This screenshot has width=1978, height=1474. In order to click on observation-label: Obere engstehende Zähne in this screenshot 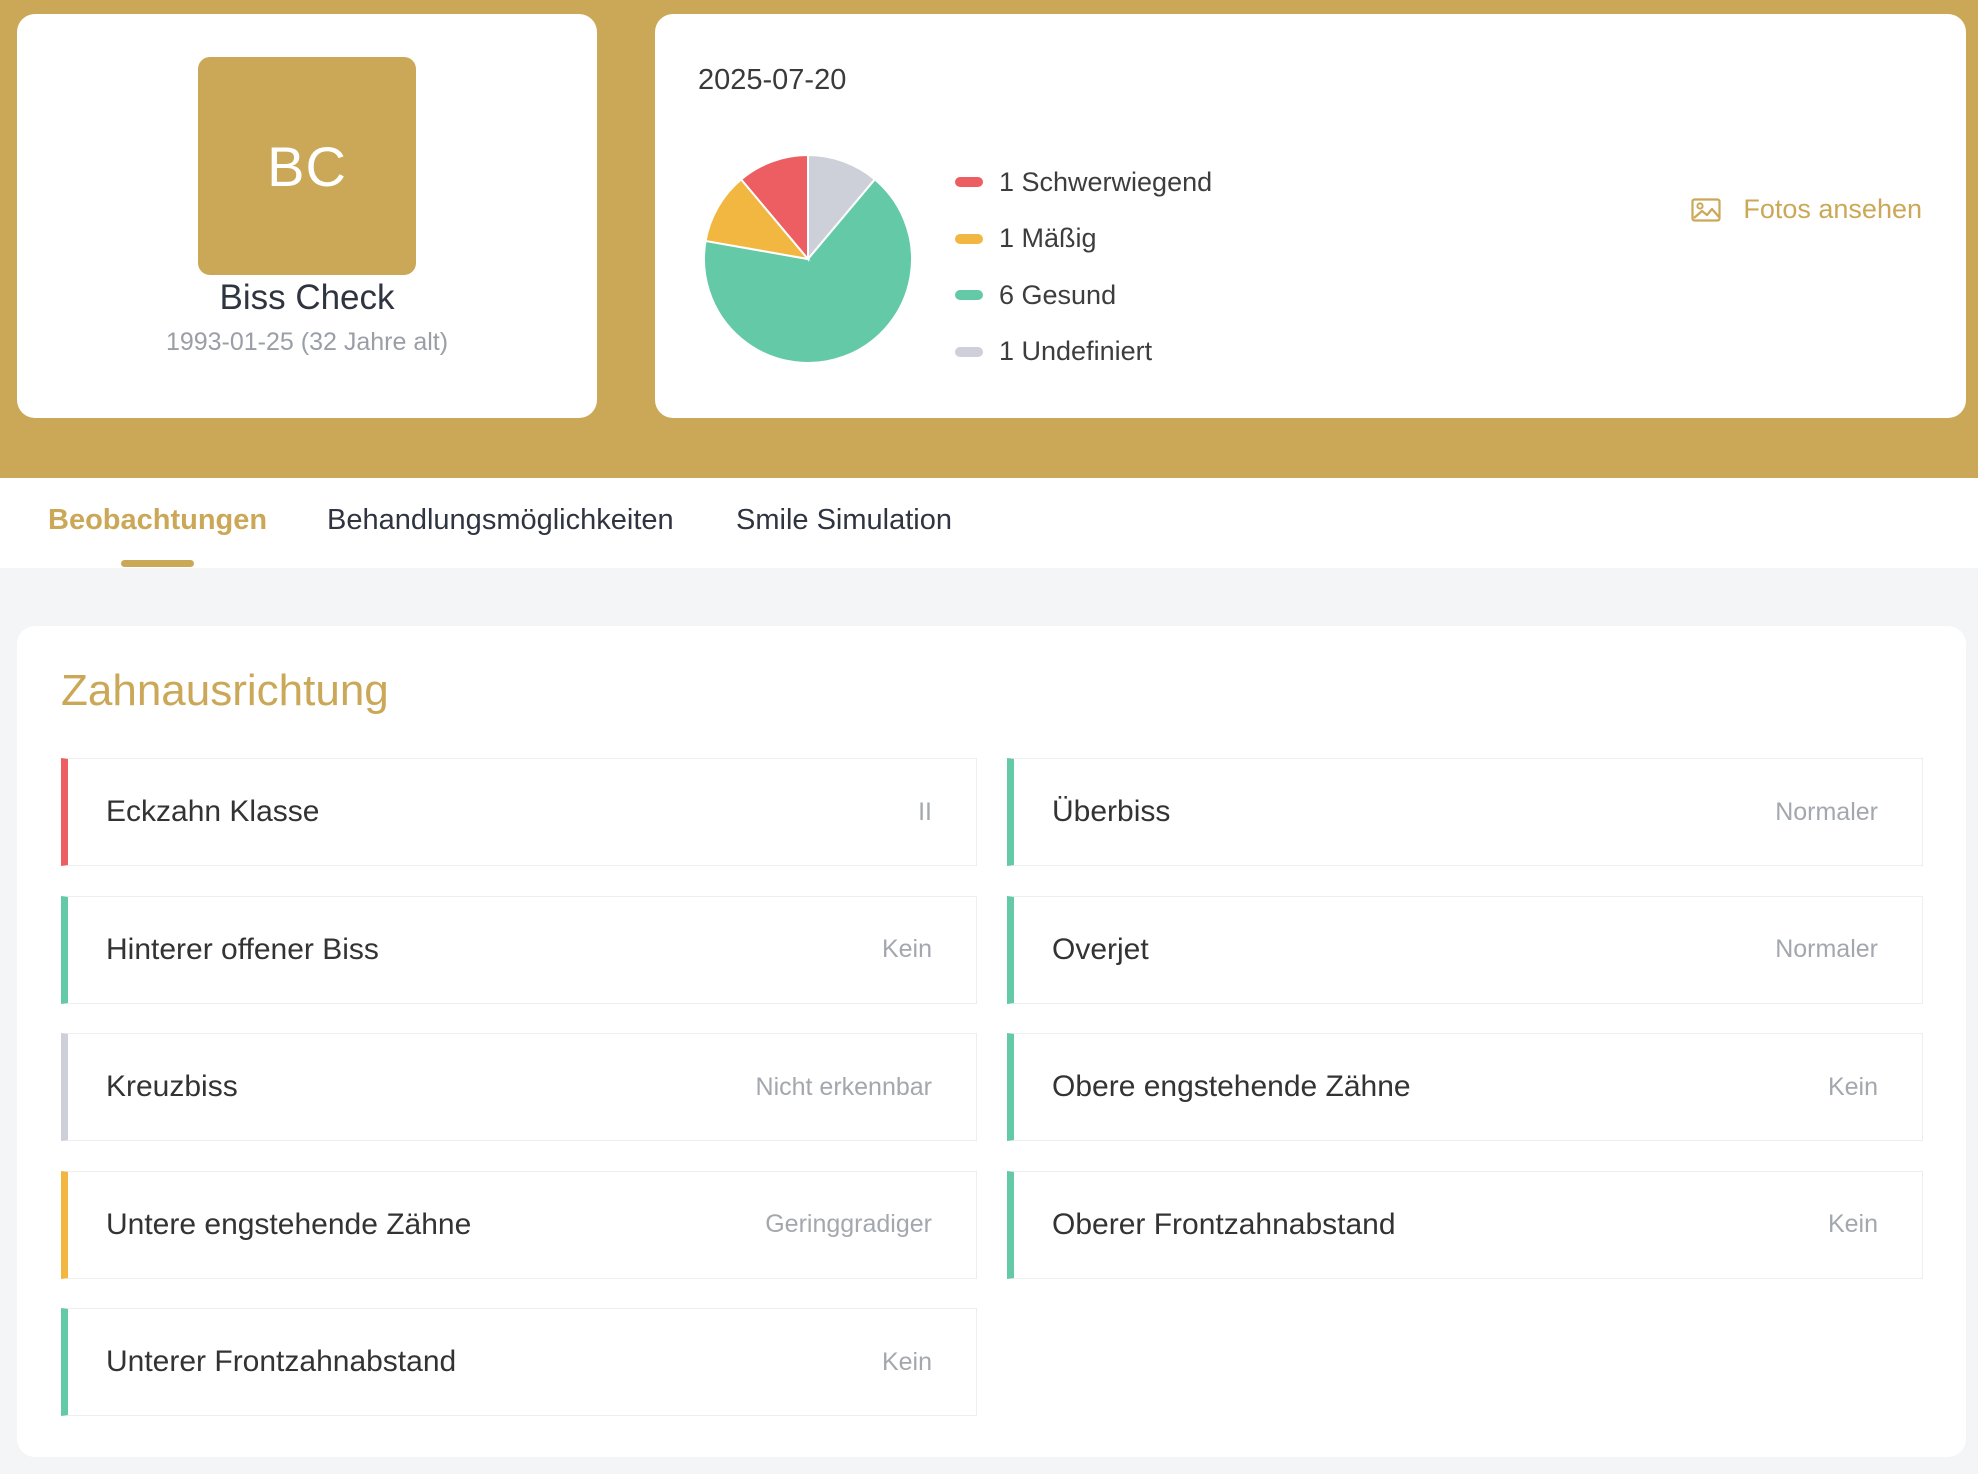, I will do `click(1231, 1086)`.